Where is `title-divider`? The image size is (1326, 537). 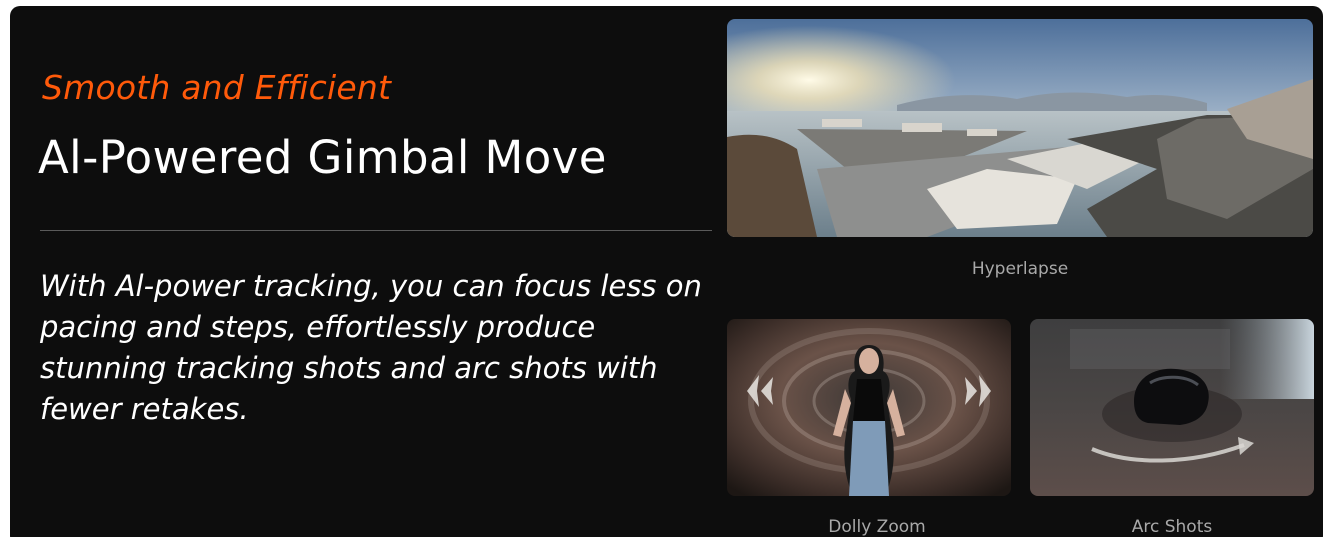
title-divider is located at coordinates (376, 230).